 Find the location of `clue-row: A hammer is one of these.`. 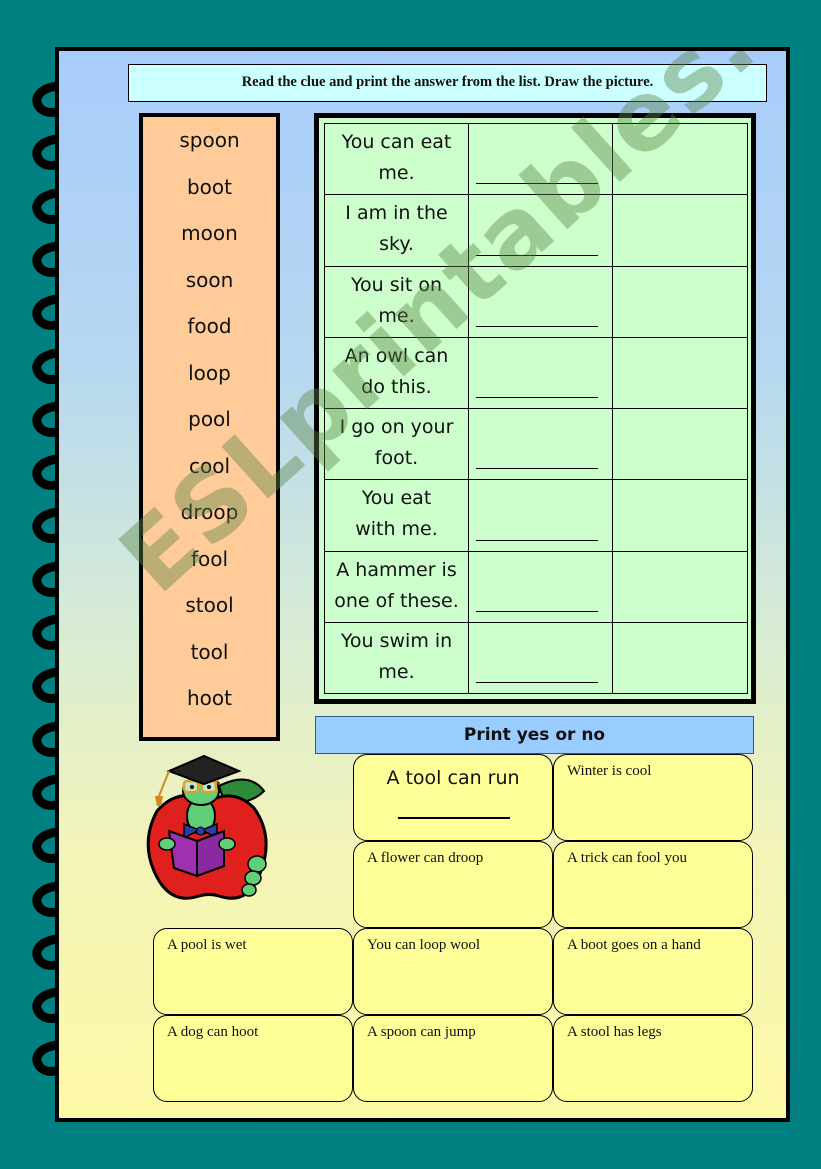

clue-row: A hammer is one of these. is located at coordinates (536, 586).